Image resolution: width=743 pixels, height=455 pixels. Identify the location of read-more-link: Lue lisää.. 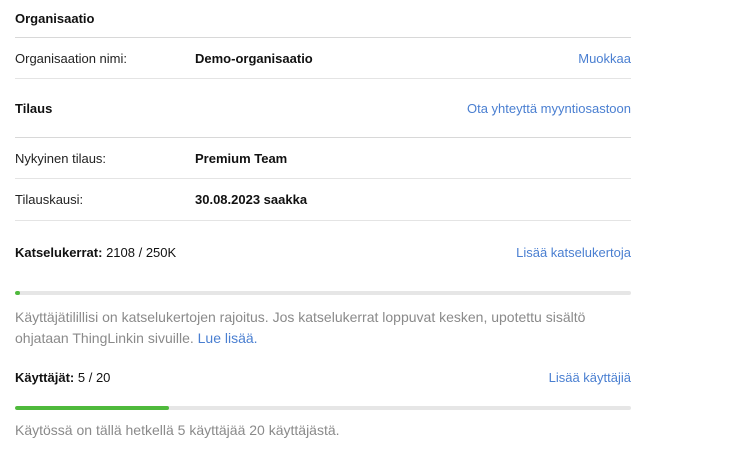
(228, 338).